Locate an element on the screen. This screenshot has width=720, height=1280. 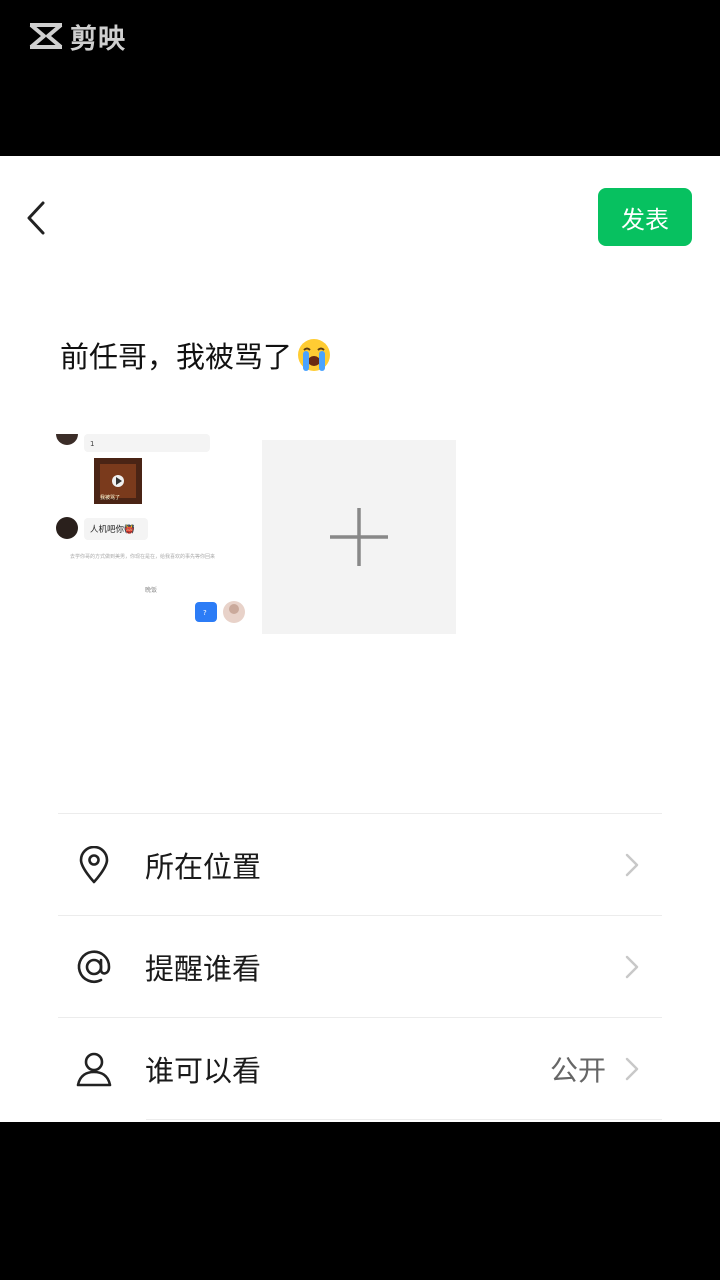
thumb-first-msg: 1 is located at coordinates (92, 444).